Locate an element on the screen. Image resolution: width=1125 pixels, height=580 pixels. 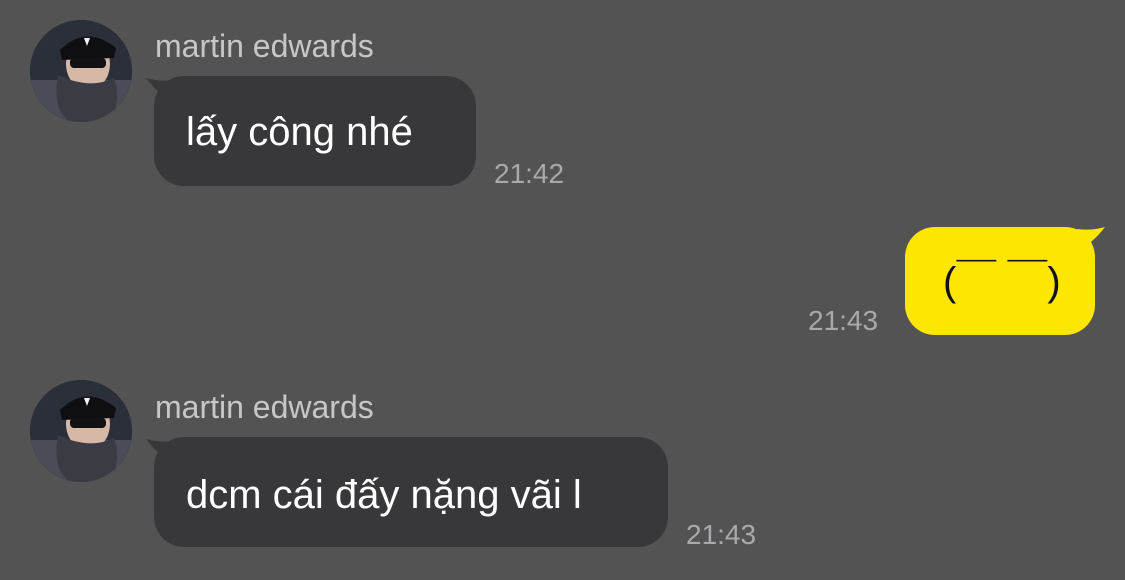
message-text: dcm cái đấy nặng vãi l is located at coordinates (384, 495).